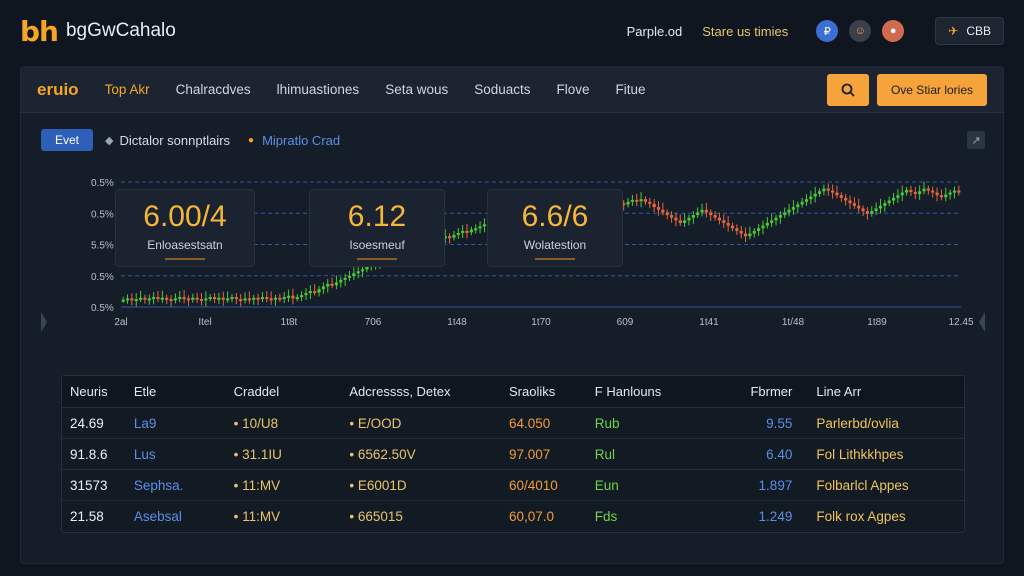 The width and height of the screenshot is (1024, 576). Describe the element at coordinates (530, 454) in the screenshot. I see `table-cell: 97.007` at that location.